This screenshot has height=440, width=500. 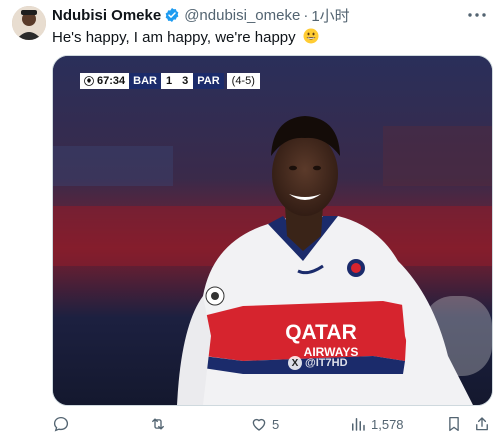 What do you see at coordinates (387, 424) in the screenshot?
I see `views-count: 1,578` at bounding box center [387, 424].